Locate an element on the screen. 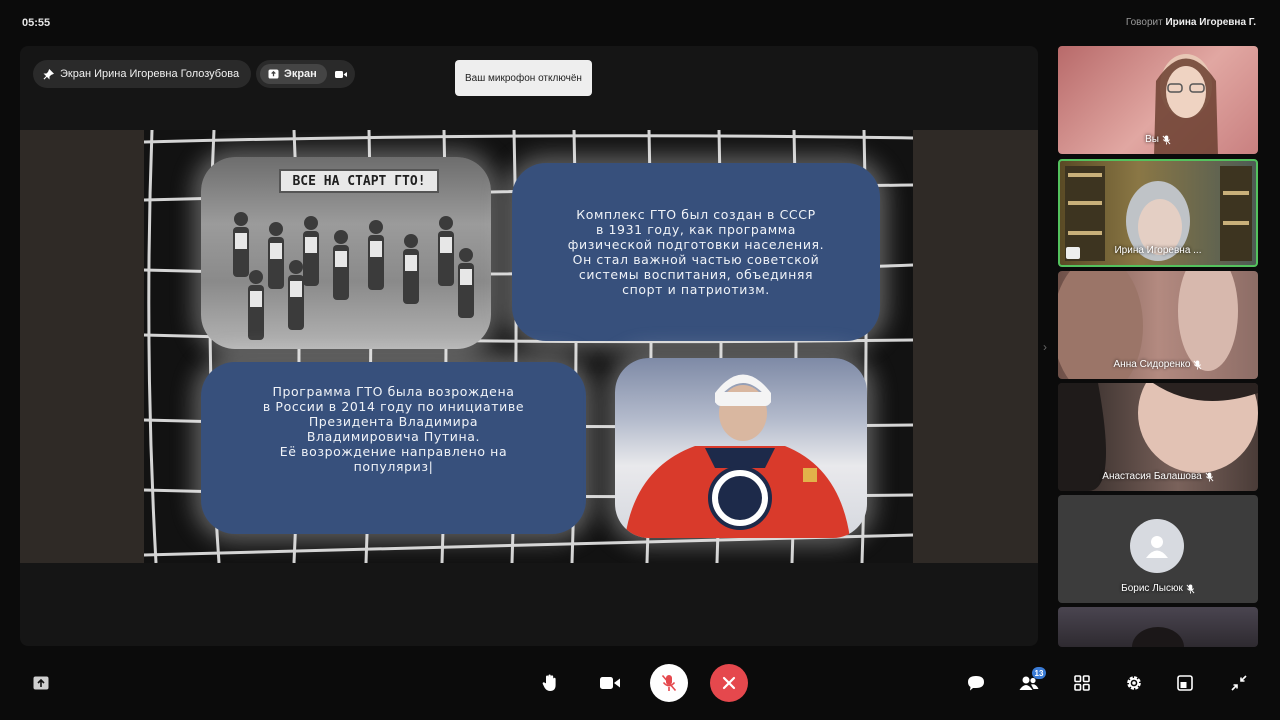 The height and width of the screenshot is (720, 1280). presenter-pill: Экран Ирина Игоревна Голозубова is located at coordinates (142, 74).